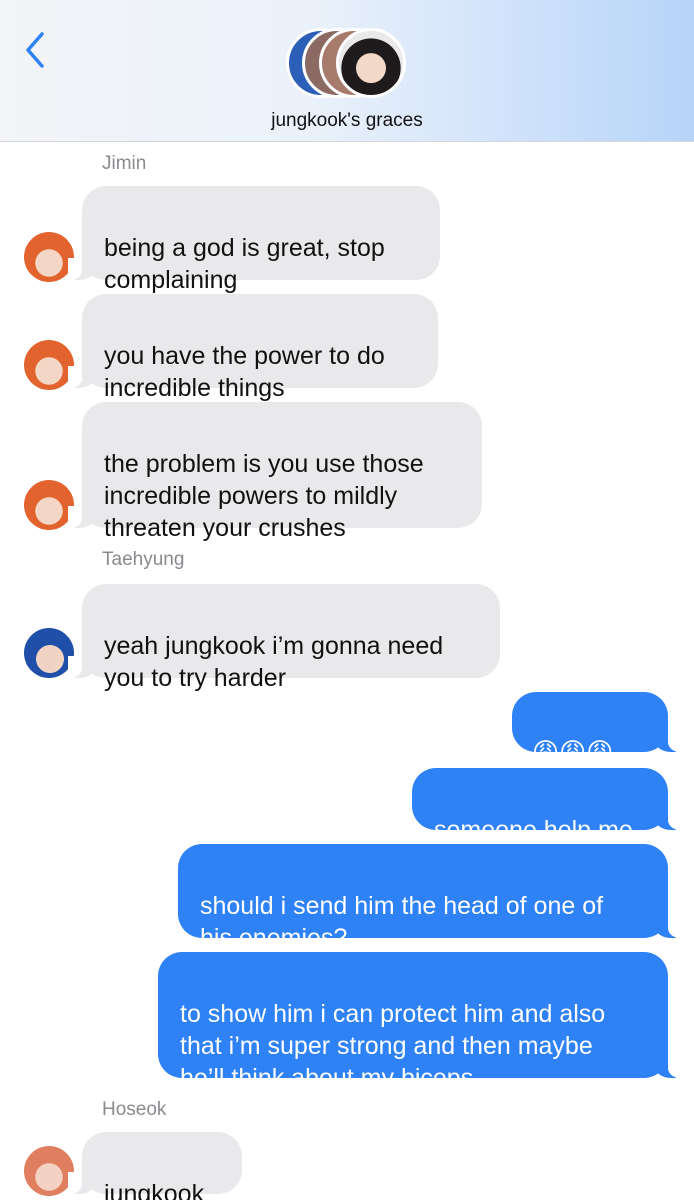  I want to click on sender-name: Hoseok, so click(134, 1109).